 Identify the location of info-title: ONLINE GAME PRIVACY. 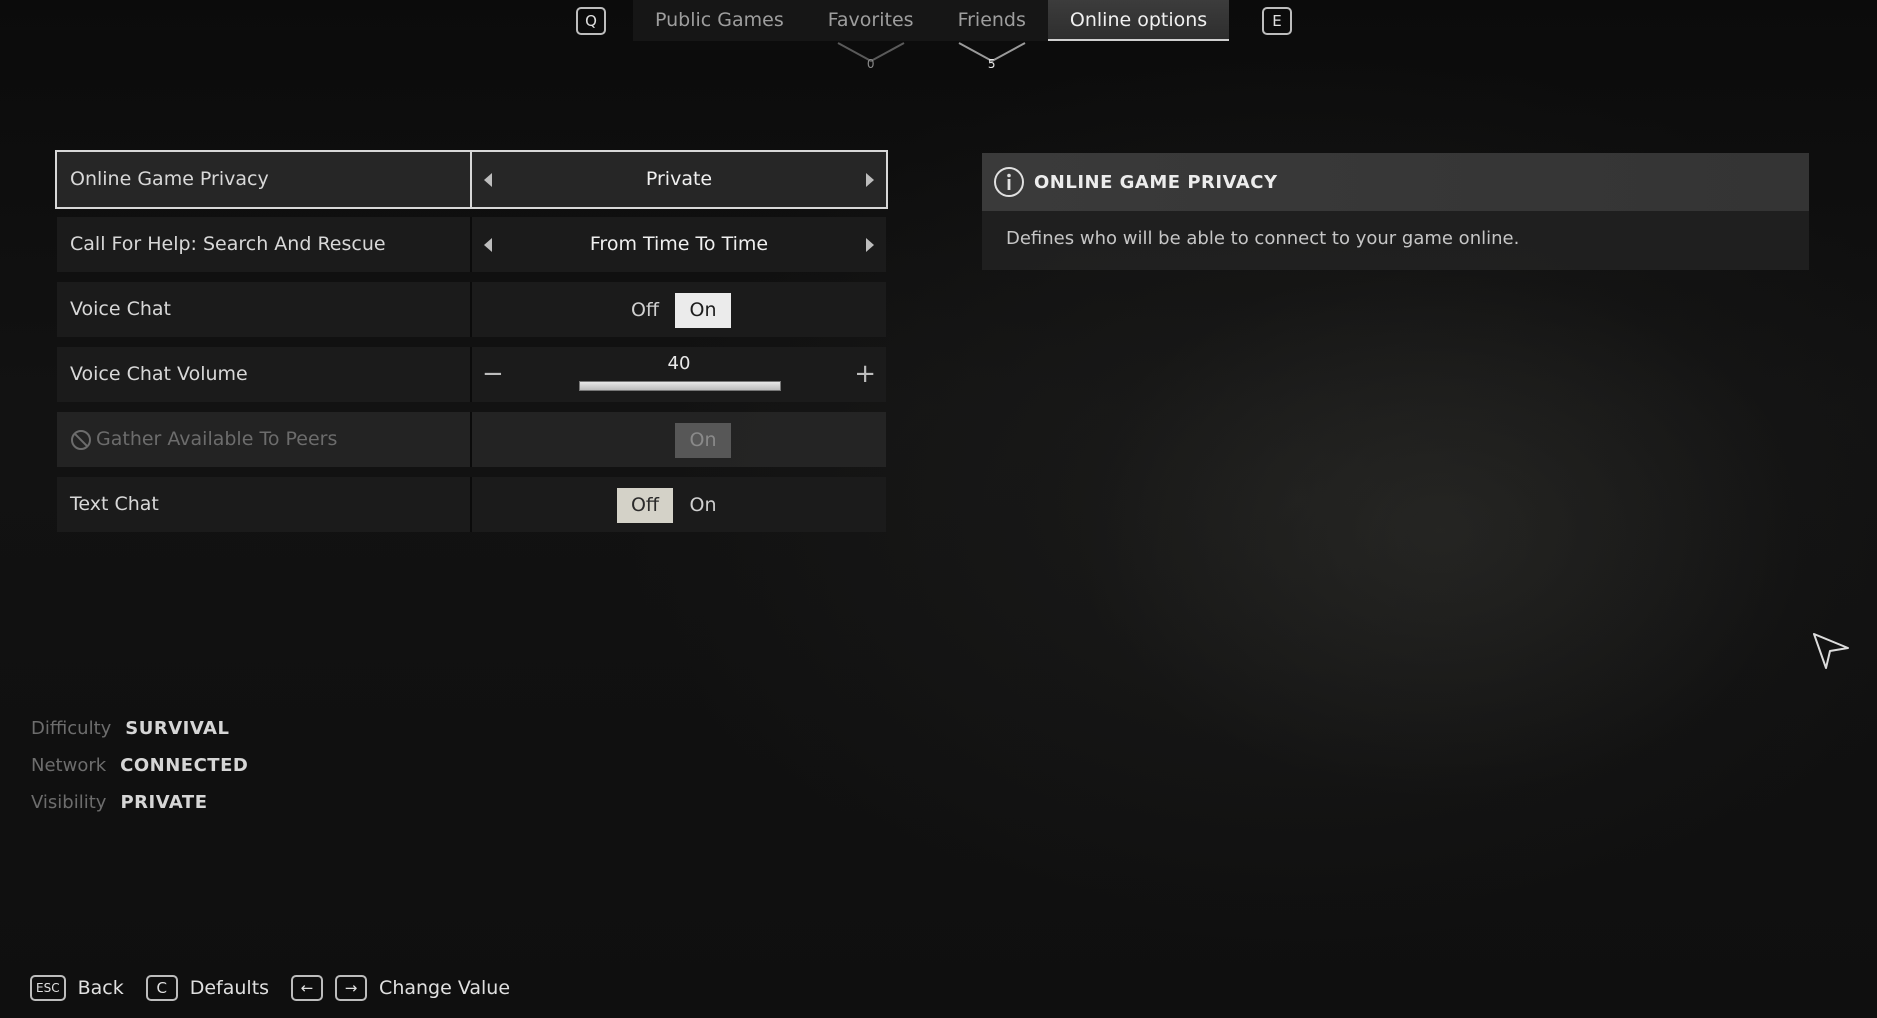
(1156, 182).